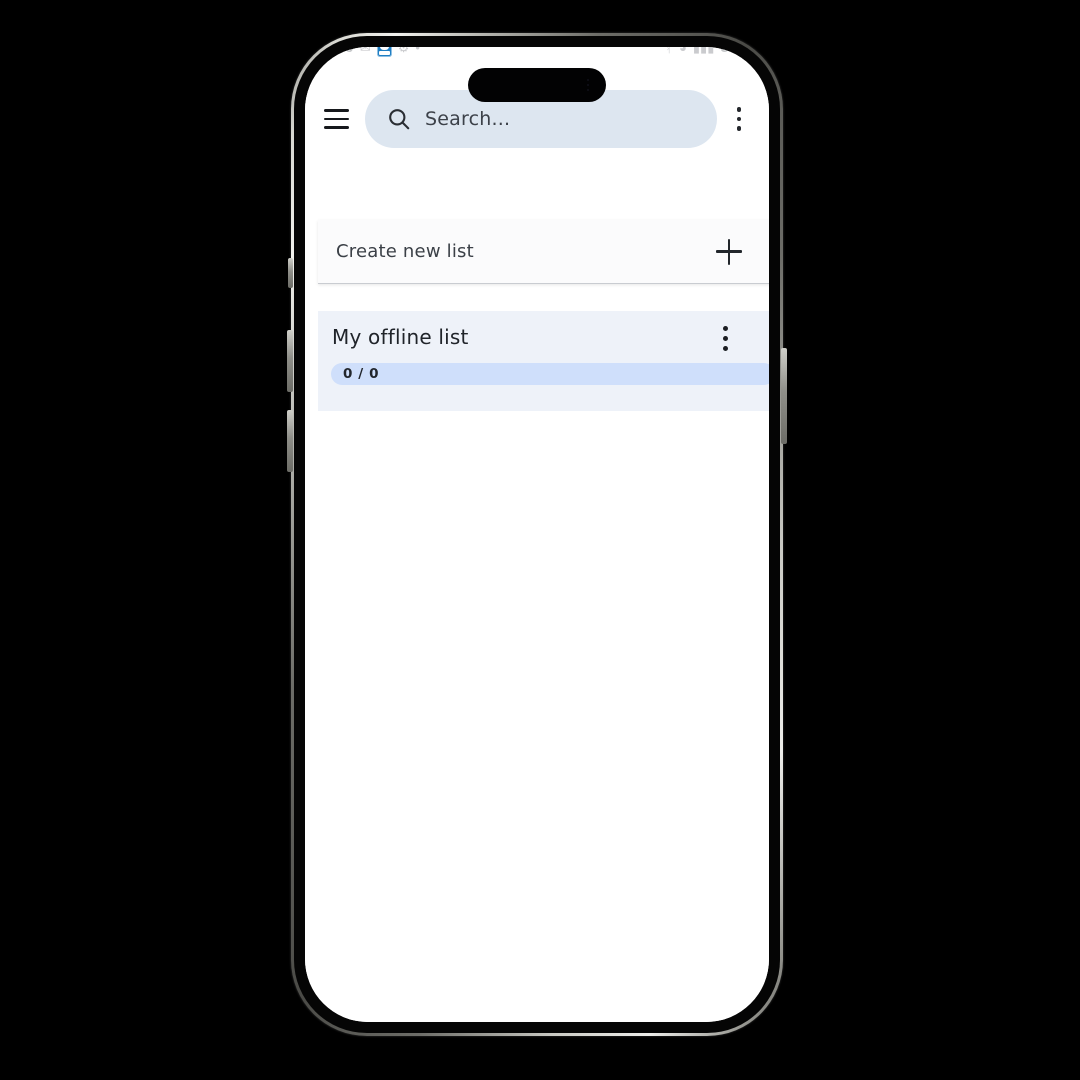 The height and width of the screenshot is (1080, 1080). Describe the element at coordinates (735, 51) in the screenshot. I see `battery-percent: 58%` at that location.